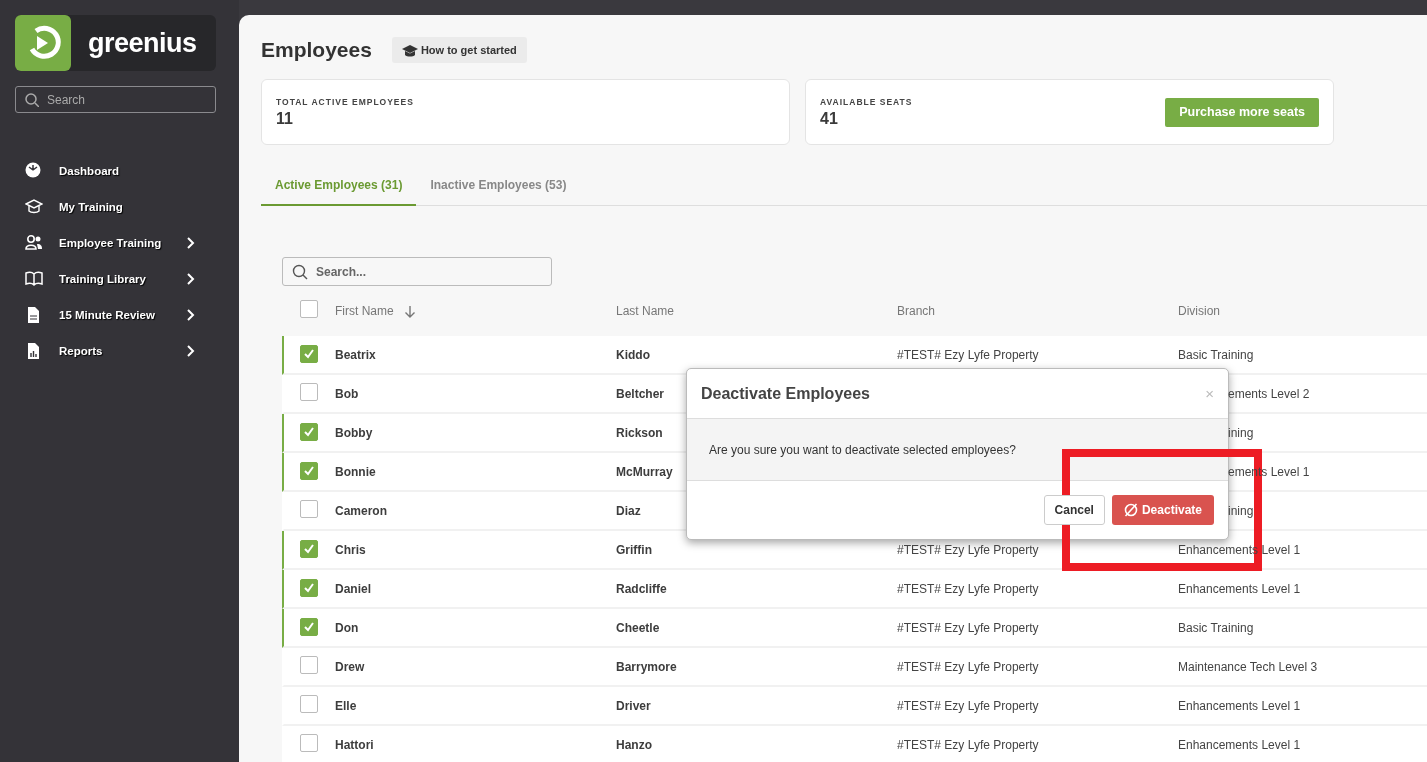 This screenshot has height=762, width=1427. What do you see at coordinates (829, 118) in the screenshot?
I see `stat-value: 41` at bounding box center [829, 118].